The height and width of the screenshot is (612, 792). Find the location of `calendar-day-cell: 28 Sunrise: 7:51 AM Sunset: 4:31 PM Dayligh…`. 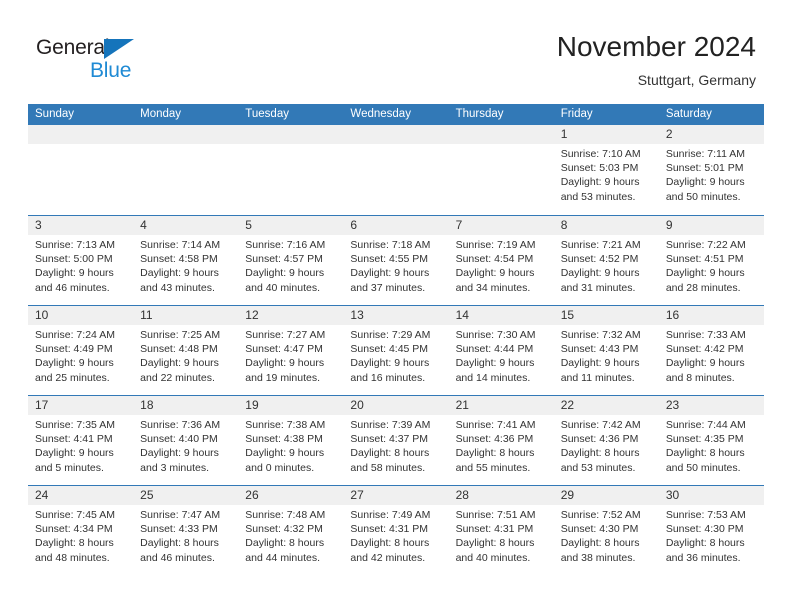

calendar-day-cell: 28 Sunrise: 7:51 AM Sunset: 4:31 PM Dayligh… is located at coordinates (501, 530).